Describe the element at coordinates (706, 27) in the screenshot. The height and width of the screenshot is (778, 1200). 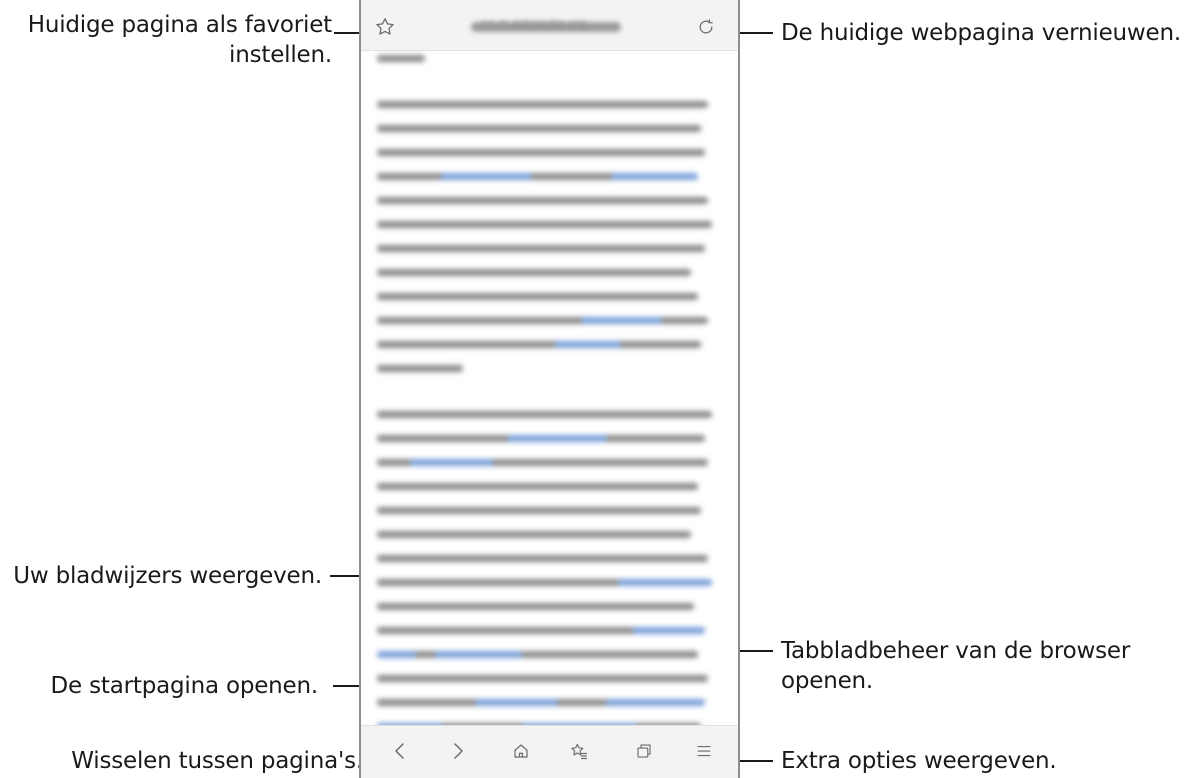
I see `refresh-icon` at that location.